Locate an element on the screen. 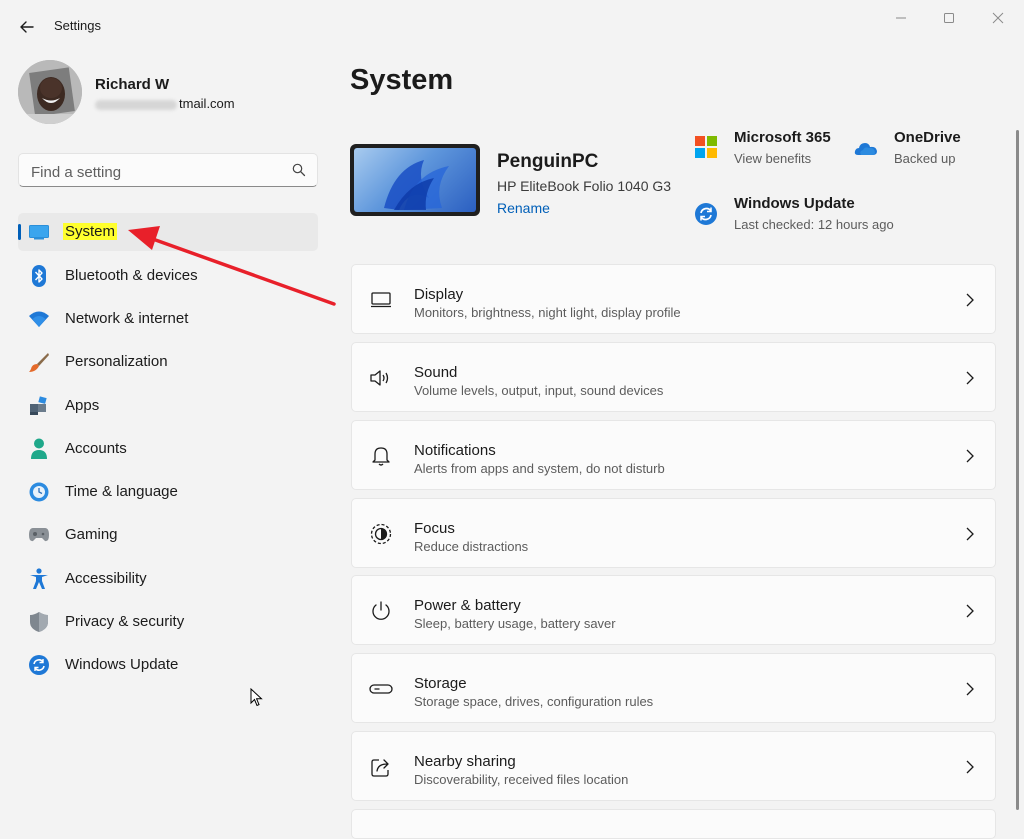 The width and height of the screenshot is (1024, 839). card-focus: Focus Reduce distractions is located at coordinates (673, 533).